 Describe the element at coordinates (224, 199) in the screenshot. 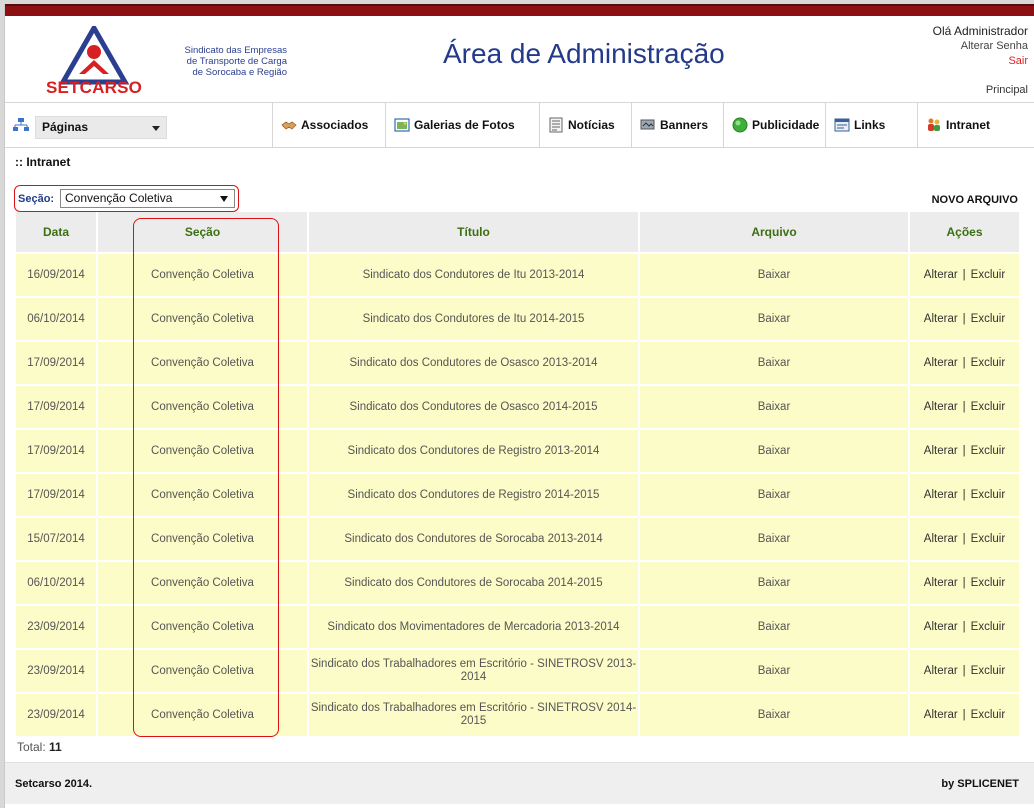

I see `chevron-down-icon` at that location.